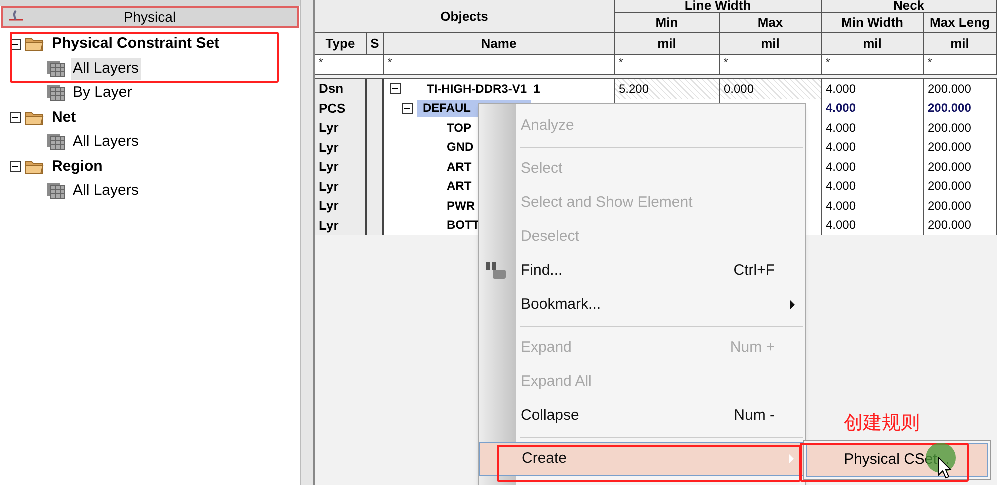  Describe the element at coordinates (771, 88) in the screenshot. I see `table-cell: 0.000` at that location.